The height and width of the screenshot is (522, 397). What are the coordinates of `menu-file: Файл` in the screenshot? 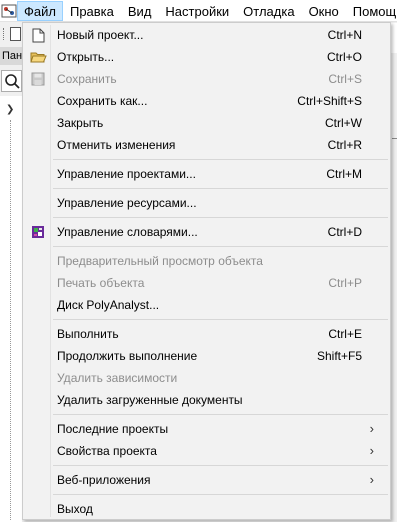 It's located at (40, 10).